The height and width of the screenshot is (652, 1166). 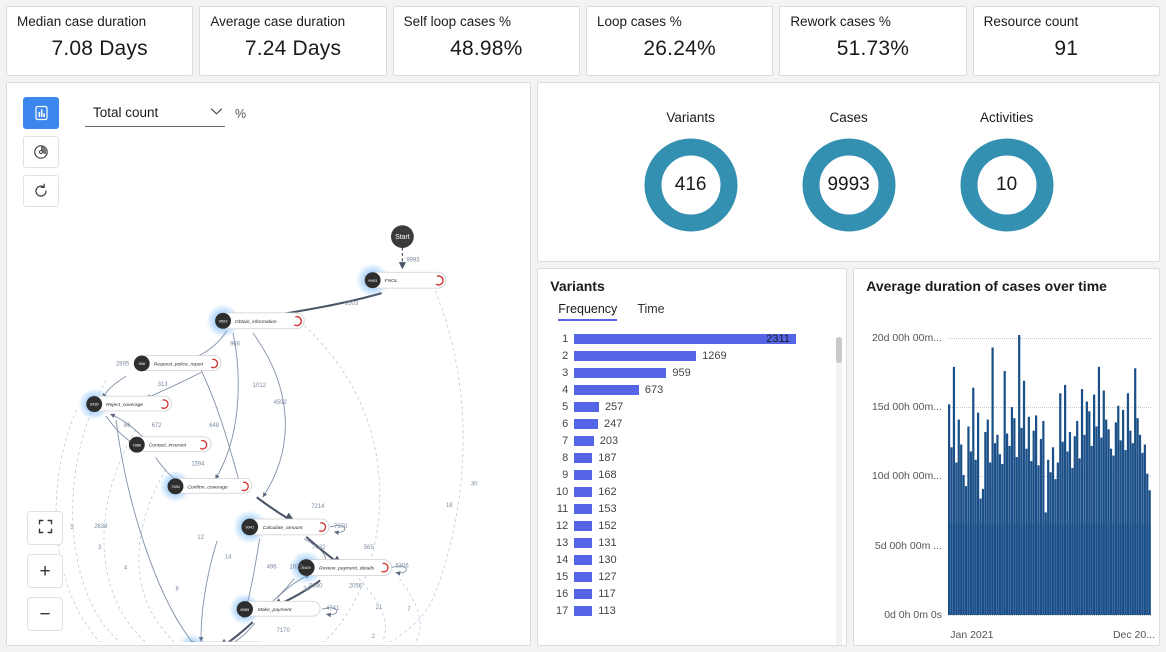 I want to click on svg-text: 34, so click(x=306, y=589).